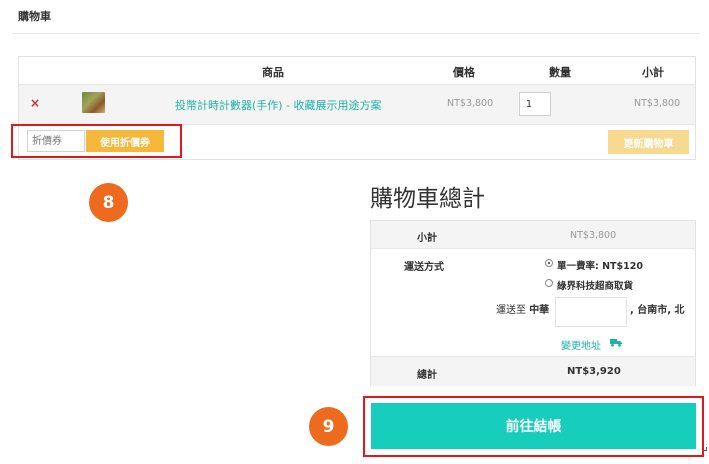  Describe the element at coordinates (427, 199) in the screenshot. I see `cart-totals-heading: 購物車總計` at that location.